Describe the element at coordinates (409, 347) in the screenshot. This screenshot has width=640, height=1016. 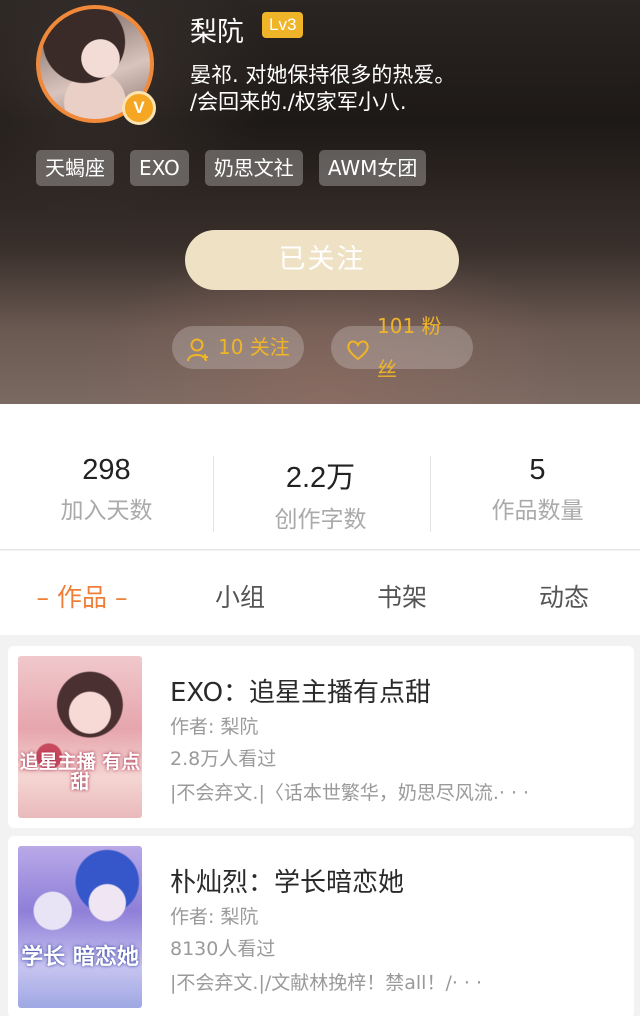
I see `fans-count: 101 粉丝` at that location.